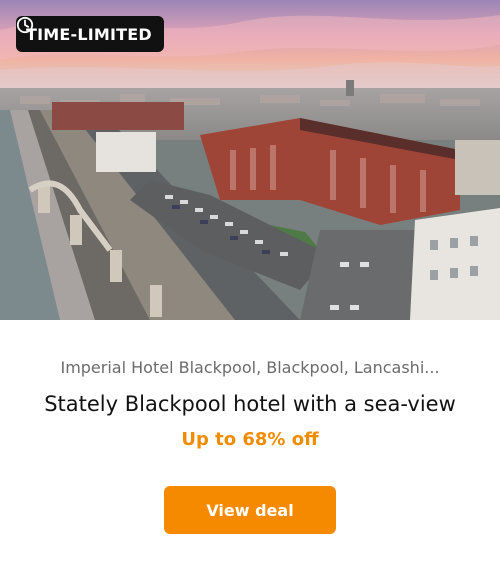 The height and width of the screenshot is (569, 500). What do you see at coordinates (250, 404) in the screenshot?
I see `deal-title: Stately Blackpool hotel with a sea-view` at bounding box center [250, 404].